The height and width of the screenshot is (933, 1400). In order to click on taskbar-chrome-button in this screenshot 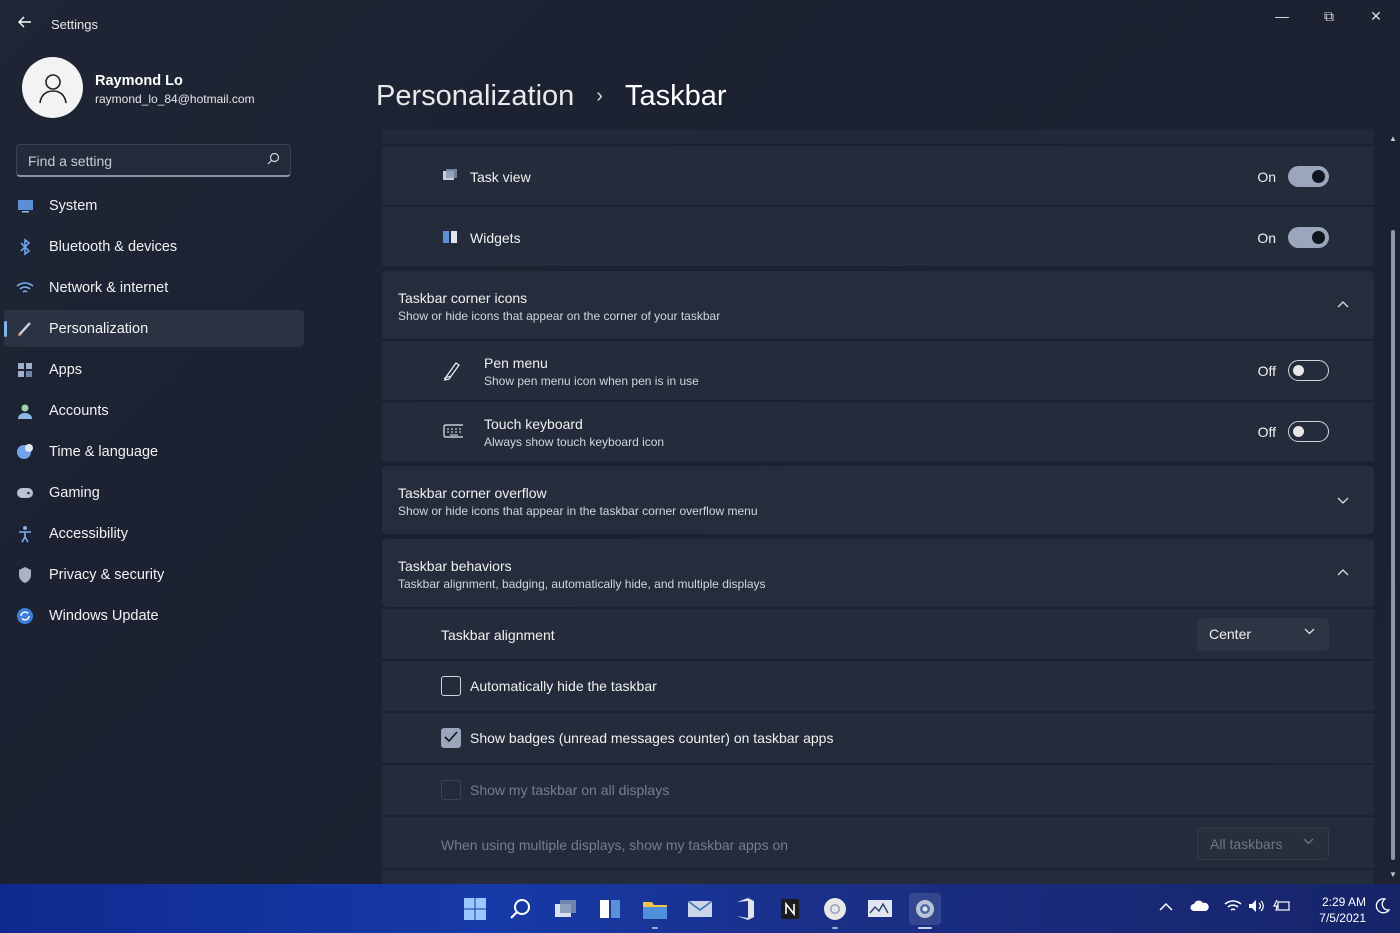, I will do `click(835, 911)`.